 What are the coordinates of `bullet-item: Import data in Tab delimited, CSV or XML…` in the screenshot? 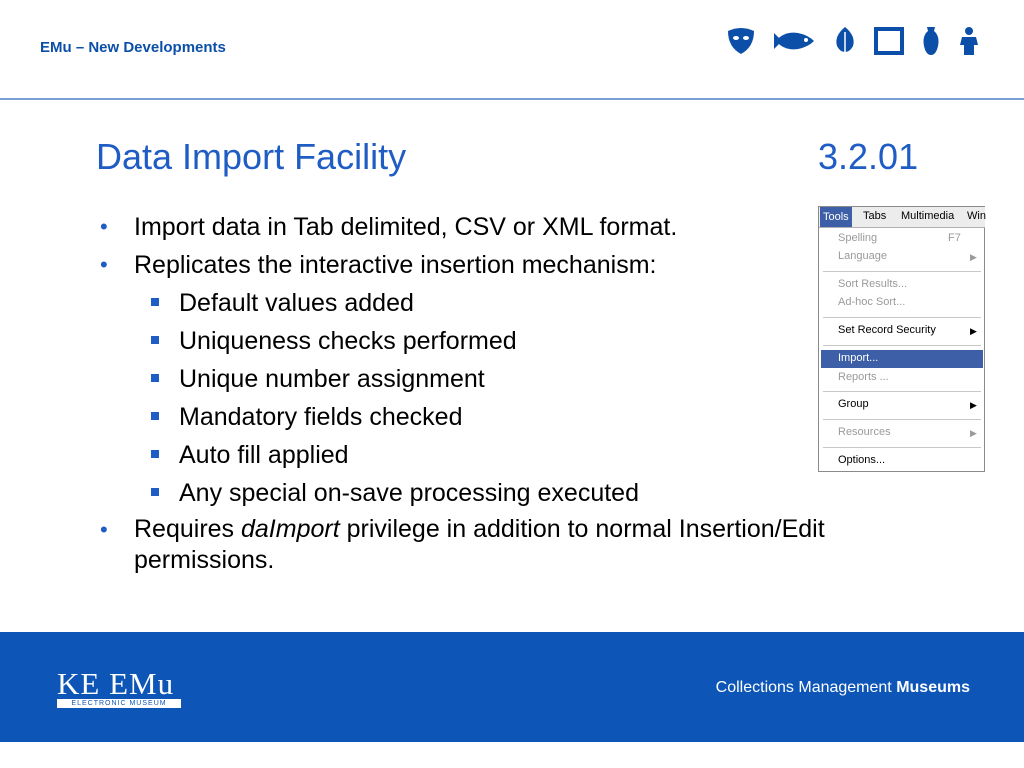 It's located at (516, 227).